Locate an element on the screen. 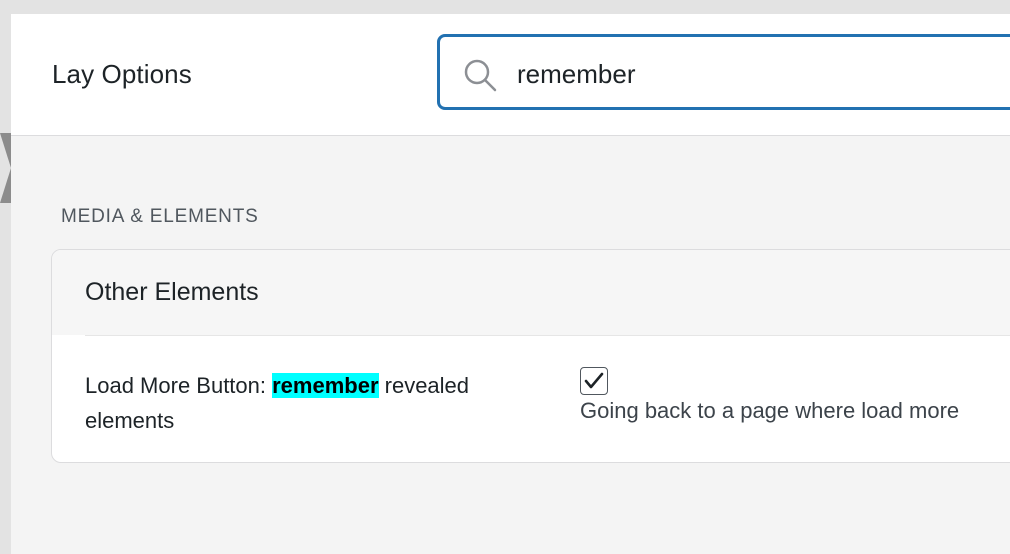 Image resolution: width=1010 pixels, height=554 pixels. search-icon is located at coordinates (480, 75).